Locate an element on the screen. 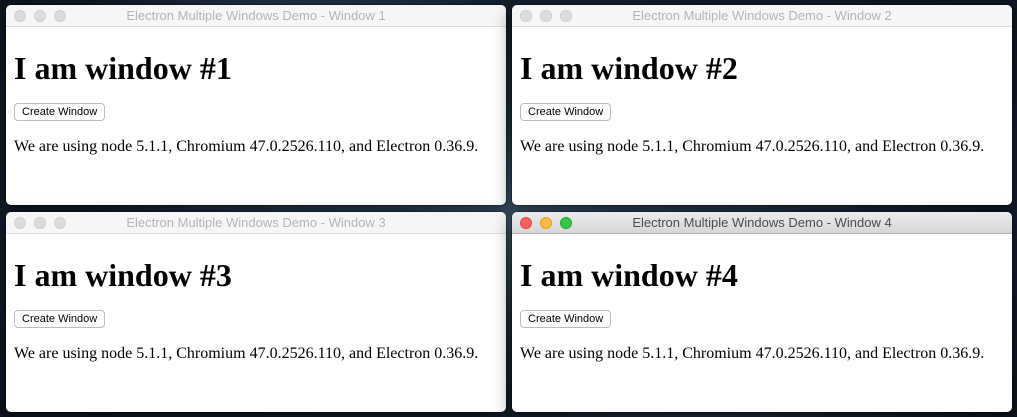 Image resolution: width=1017 pixels, height=417 pixels. window-heading: I am window #4 is located at coordinates (629, 275).